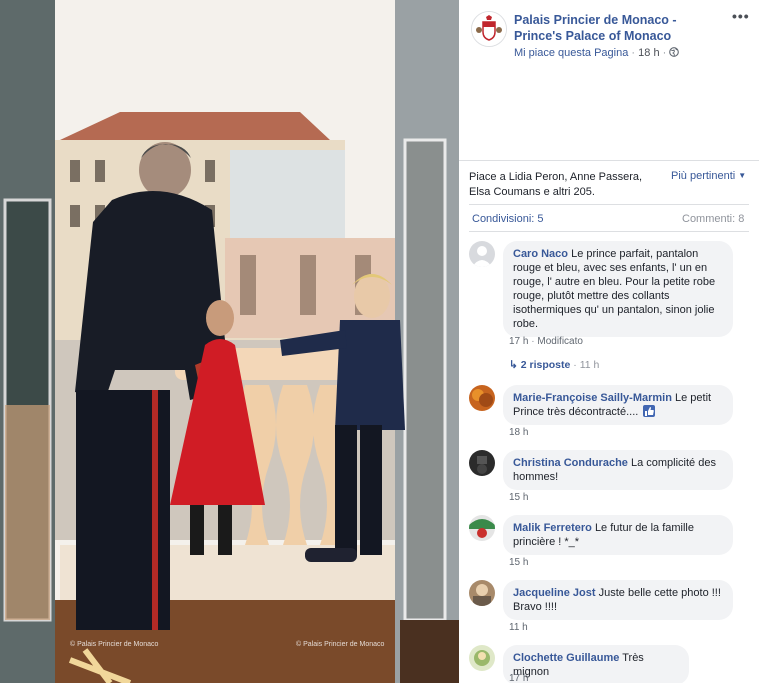  I want to click on comment-author: Marie-Françoise Sailly-Marmin, so click(592, 398).